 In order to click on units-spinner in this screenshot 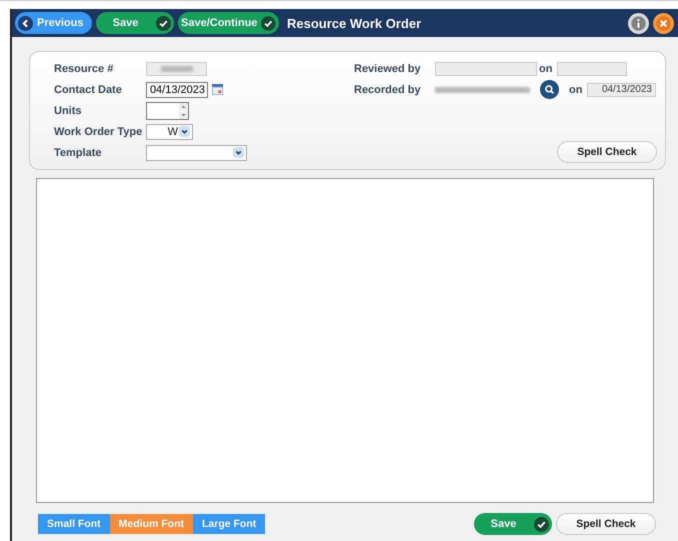, I will do `click(167, 111)`.